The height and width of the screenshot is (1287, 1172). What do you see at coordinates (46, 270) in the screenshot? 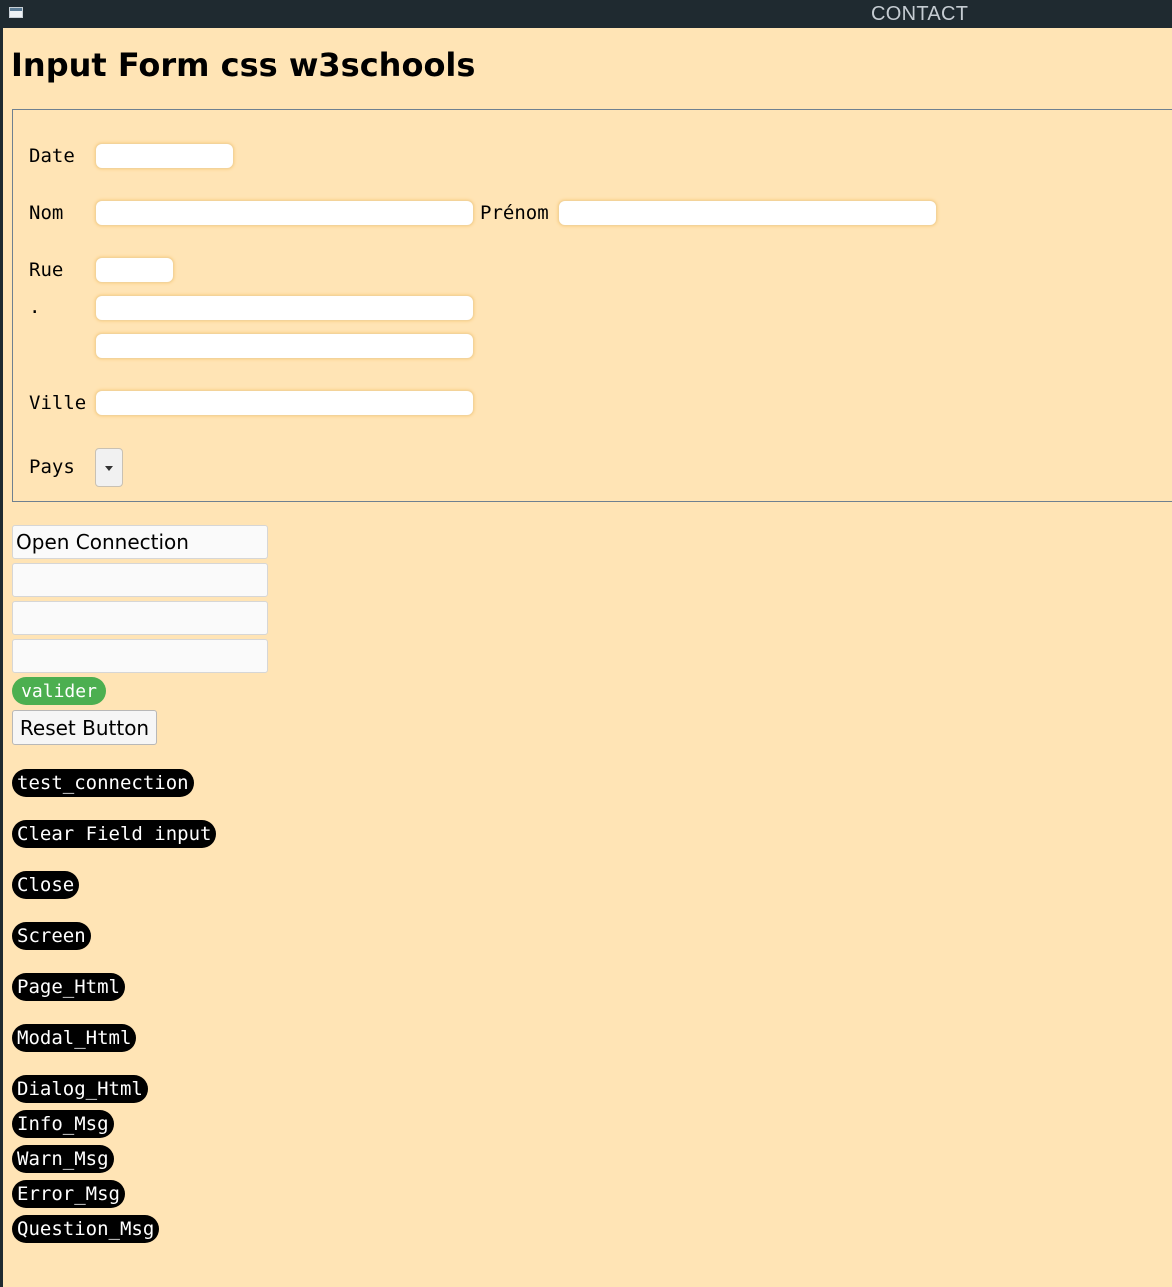
I see `rue-label: Rue` at bounding box center [46, 270].